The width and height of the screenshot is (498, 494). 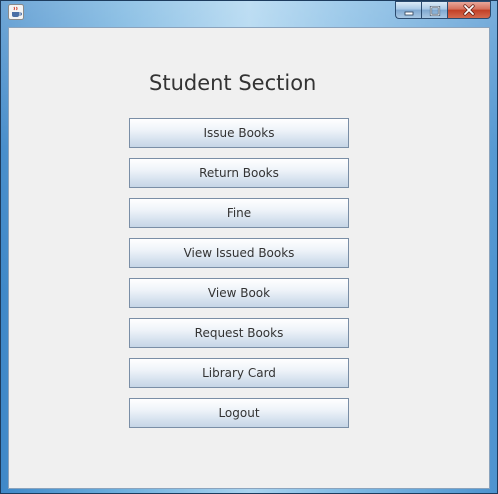 I want to click on library-card-button: Library Card, so click(x=239, y=373).